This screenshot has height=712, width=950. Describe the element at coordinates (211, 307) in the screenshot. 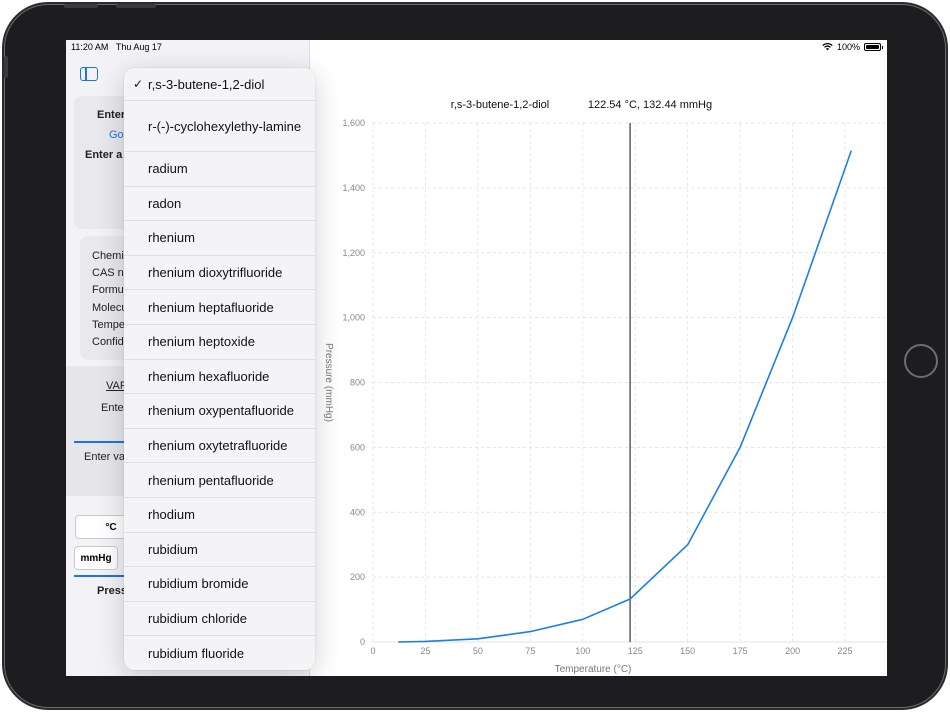

I see `dropdown-item-label: rhenium heptafluoride` at that location.